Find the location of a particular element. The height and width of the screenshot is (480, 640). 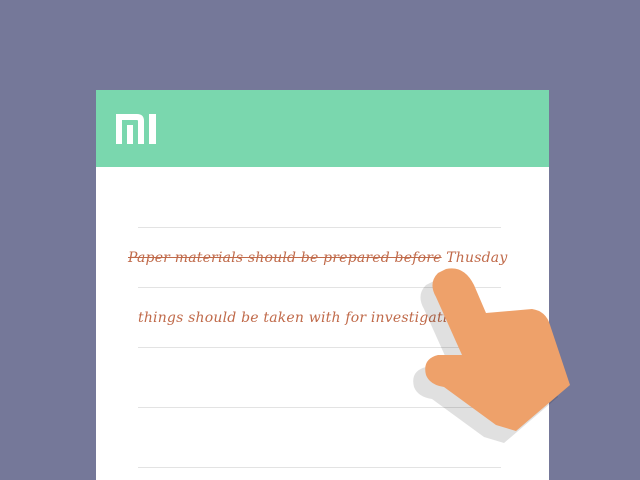

card-header is located at coordinates (322, 128).